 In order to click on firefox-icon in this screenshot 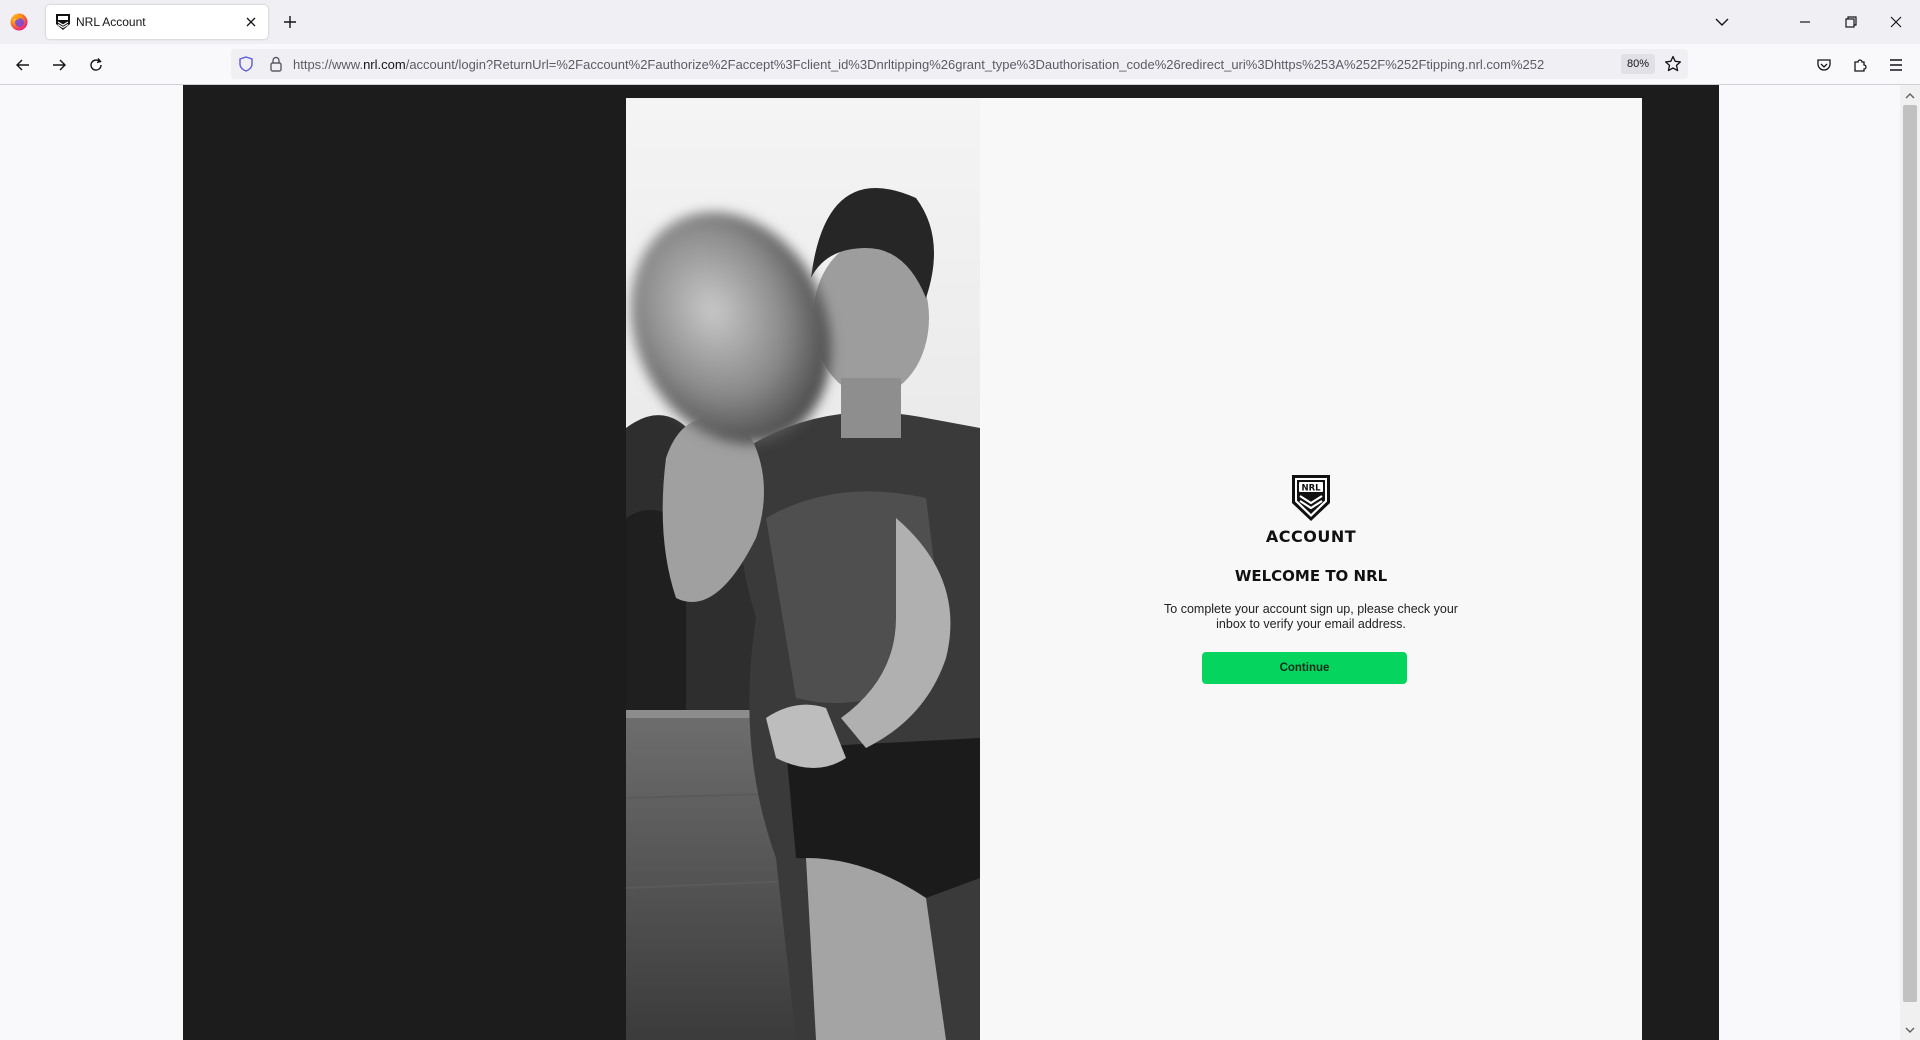, I will do `click(19, 22)`.